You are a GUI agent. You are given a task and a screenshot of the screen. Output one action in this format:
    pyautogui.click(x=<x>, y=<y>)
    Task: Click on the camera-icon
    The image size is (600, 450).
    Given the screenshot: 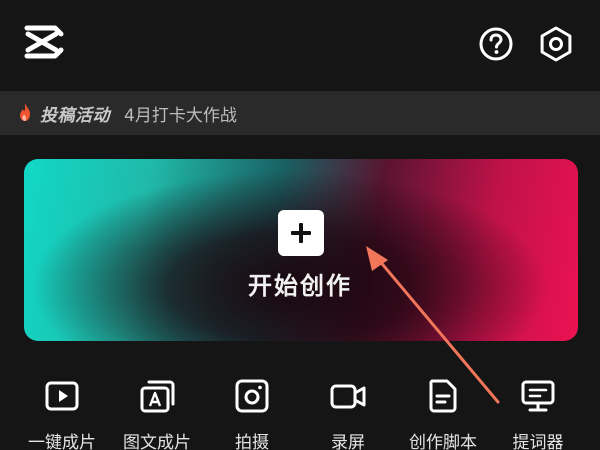 What is the action you would take?
    pyautogui.click(x=252, y=396)
    